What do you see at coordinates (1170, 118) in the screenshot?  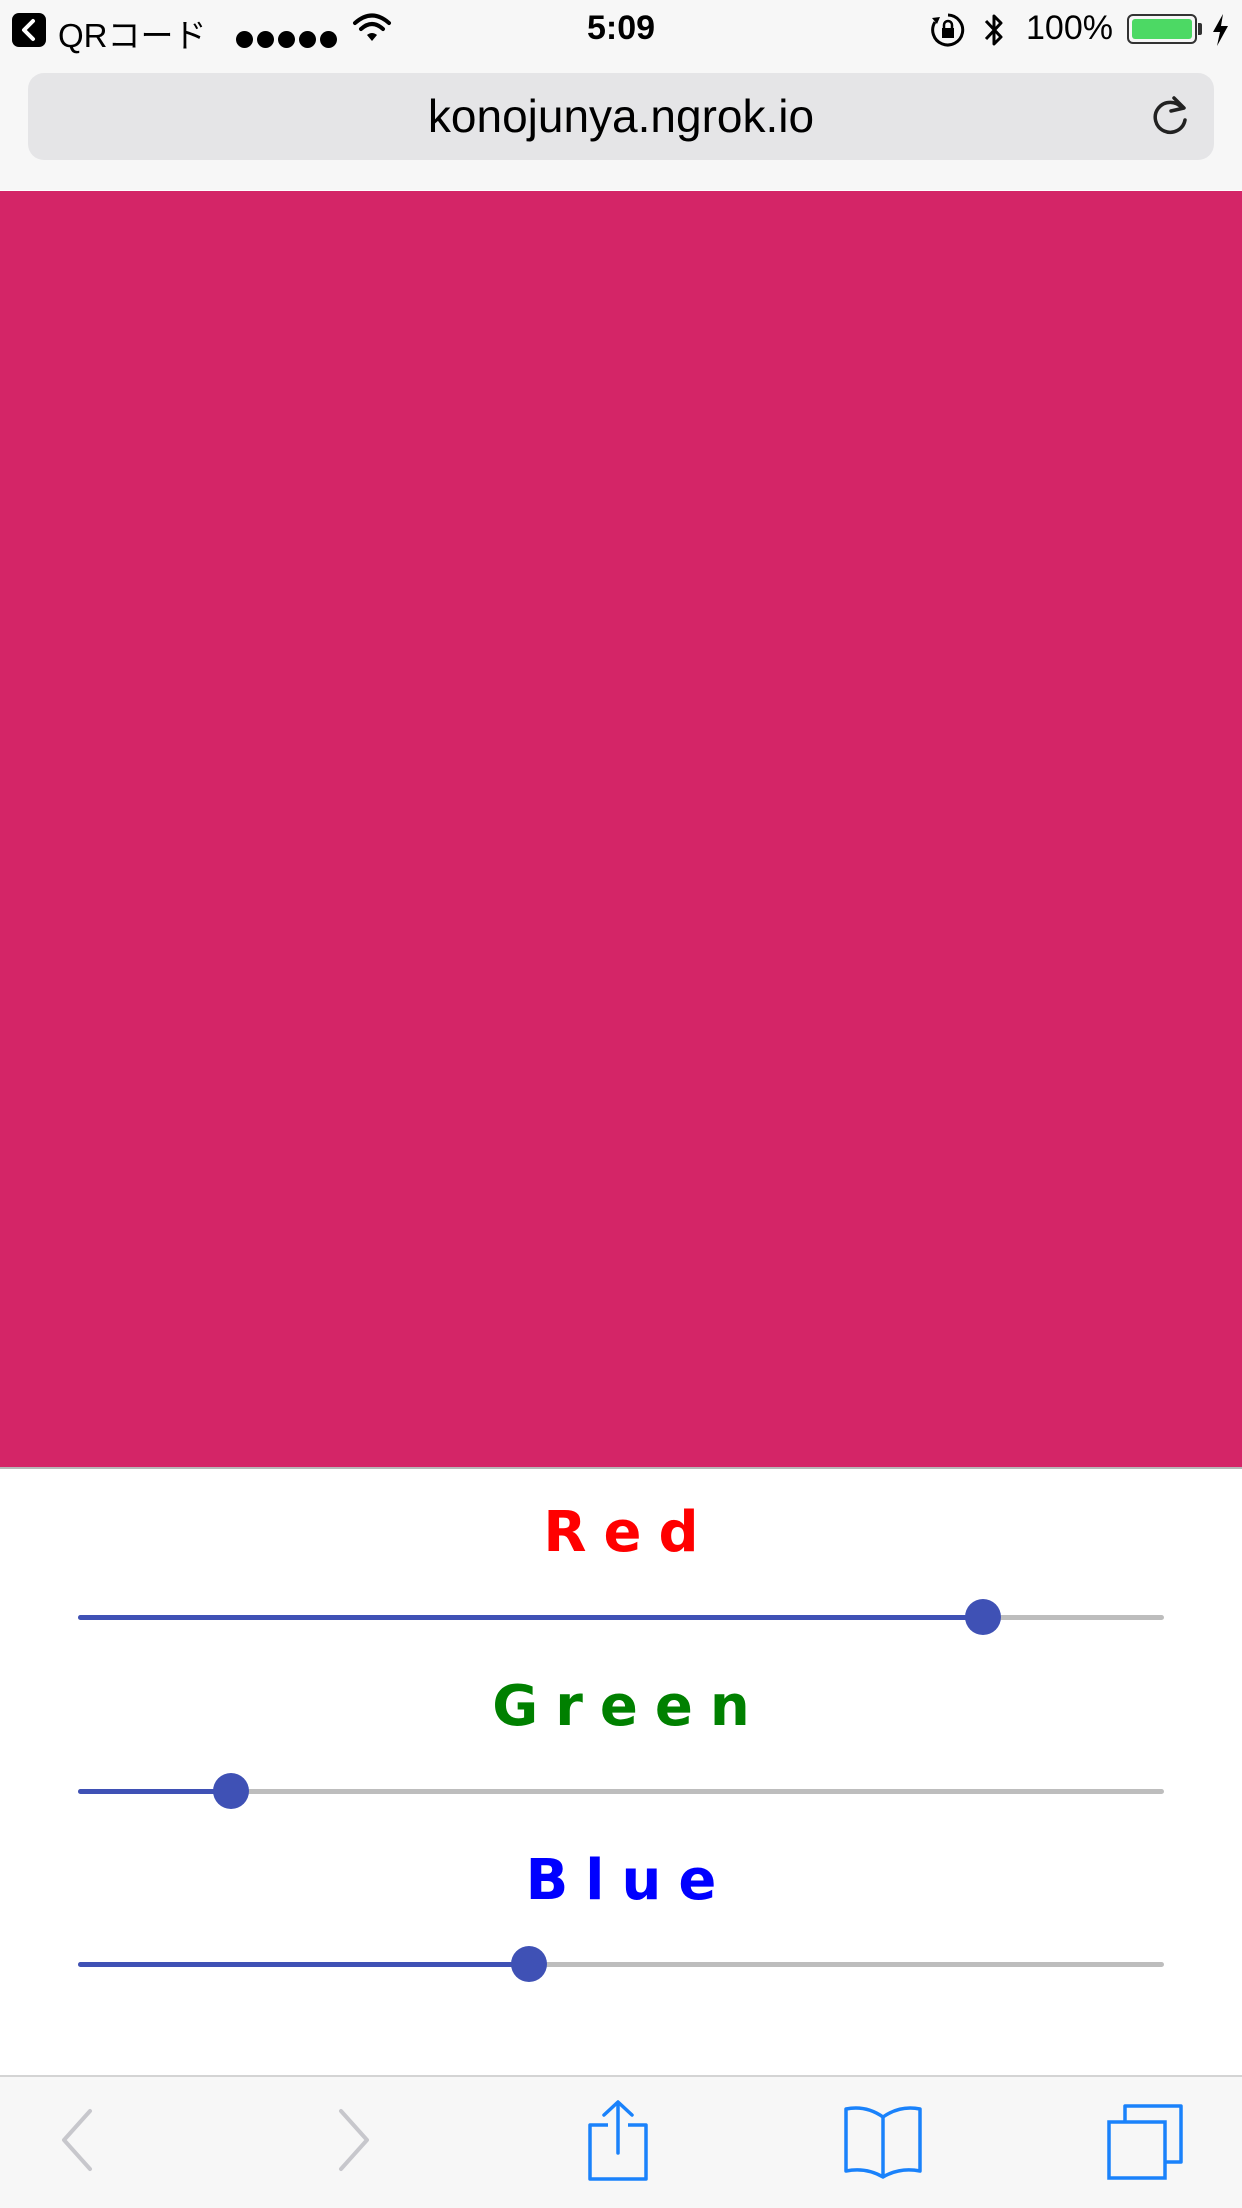 I see `reload-icon` at bounding box center [1170, 118].